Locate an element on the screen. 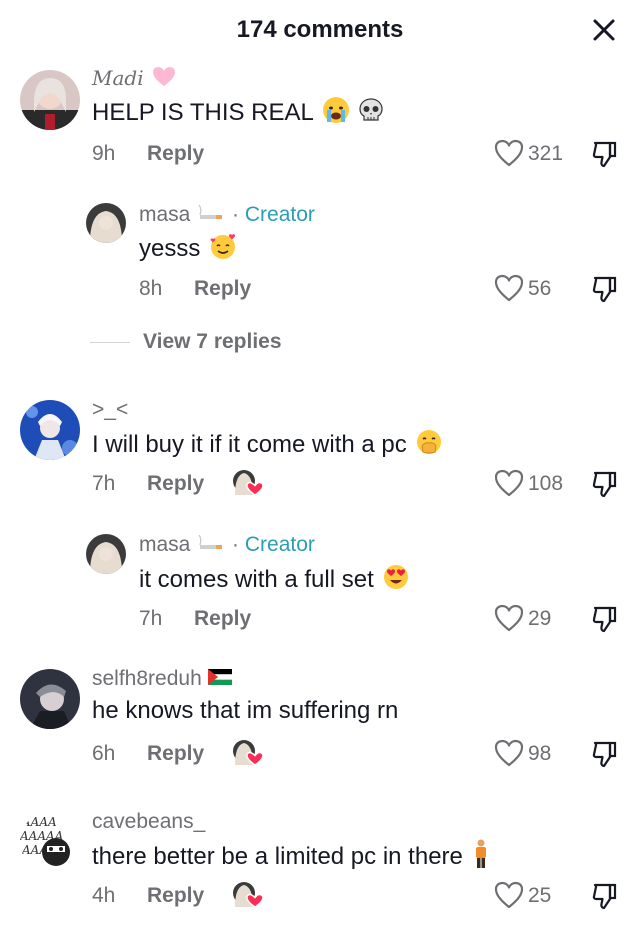 This screenshot has width=640, height=938. comment-time: 8h is located at coordinates (151, 288).